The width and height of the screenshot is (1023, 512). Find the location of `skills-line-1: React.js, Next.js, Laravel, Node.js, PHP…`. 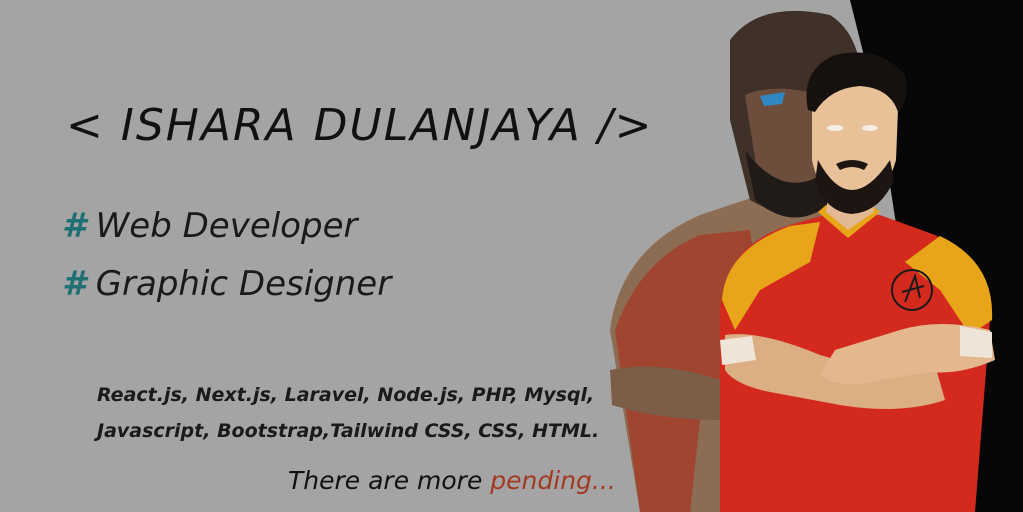

skills-line-1: React.js, Next.js, Laravel, Node.js, PHP… is located at coordinates (346, 395).